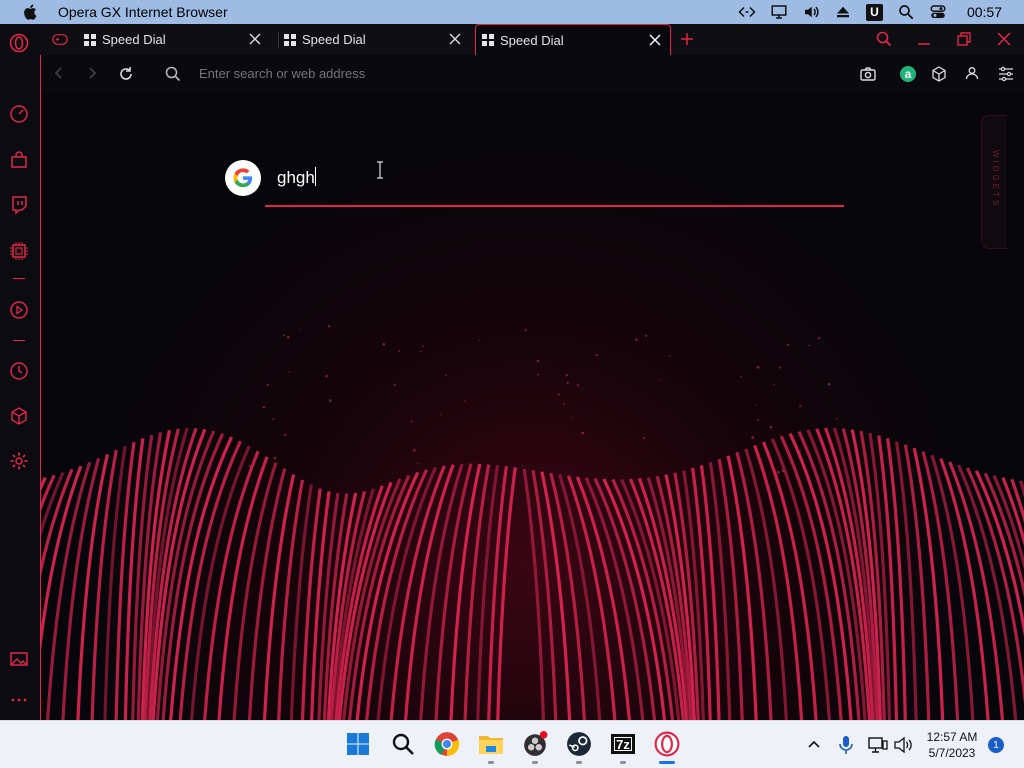 The image size is (1024, 768). Describe the element at coordinates (906, 12) in the screenshot. I see `spotlight-search-icon` at that location.